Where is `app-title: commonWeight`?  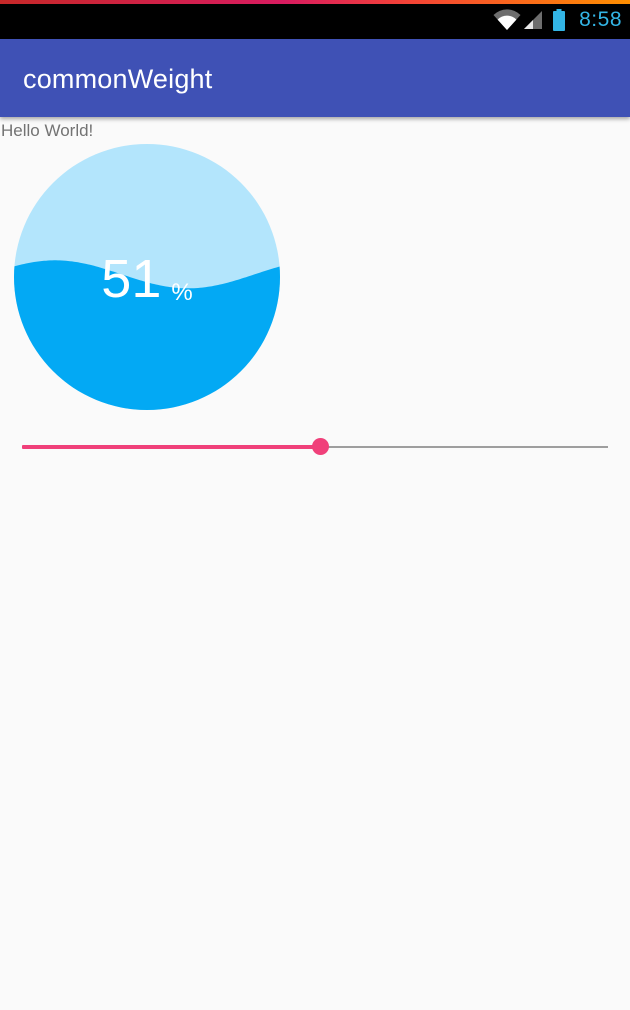
app-title: commonWeight is located at coordinates (118, 79).